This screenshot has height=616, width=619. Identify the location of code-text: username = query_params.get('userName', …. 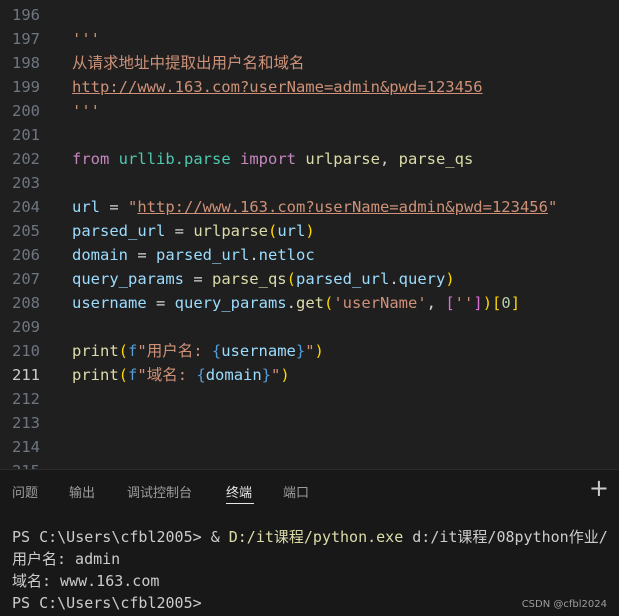
(296, 303).